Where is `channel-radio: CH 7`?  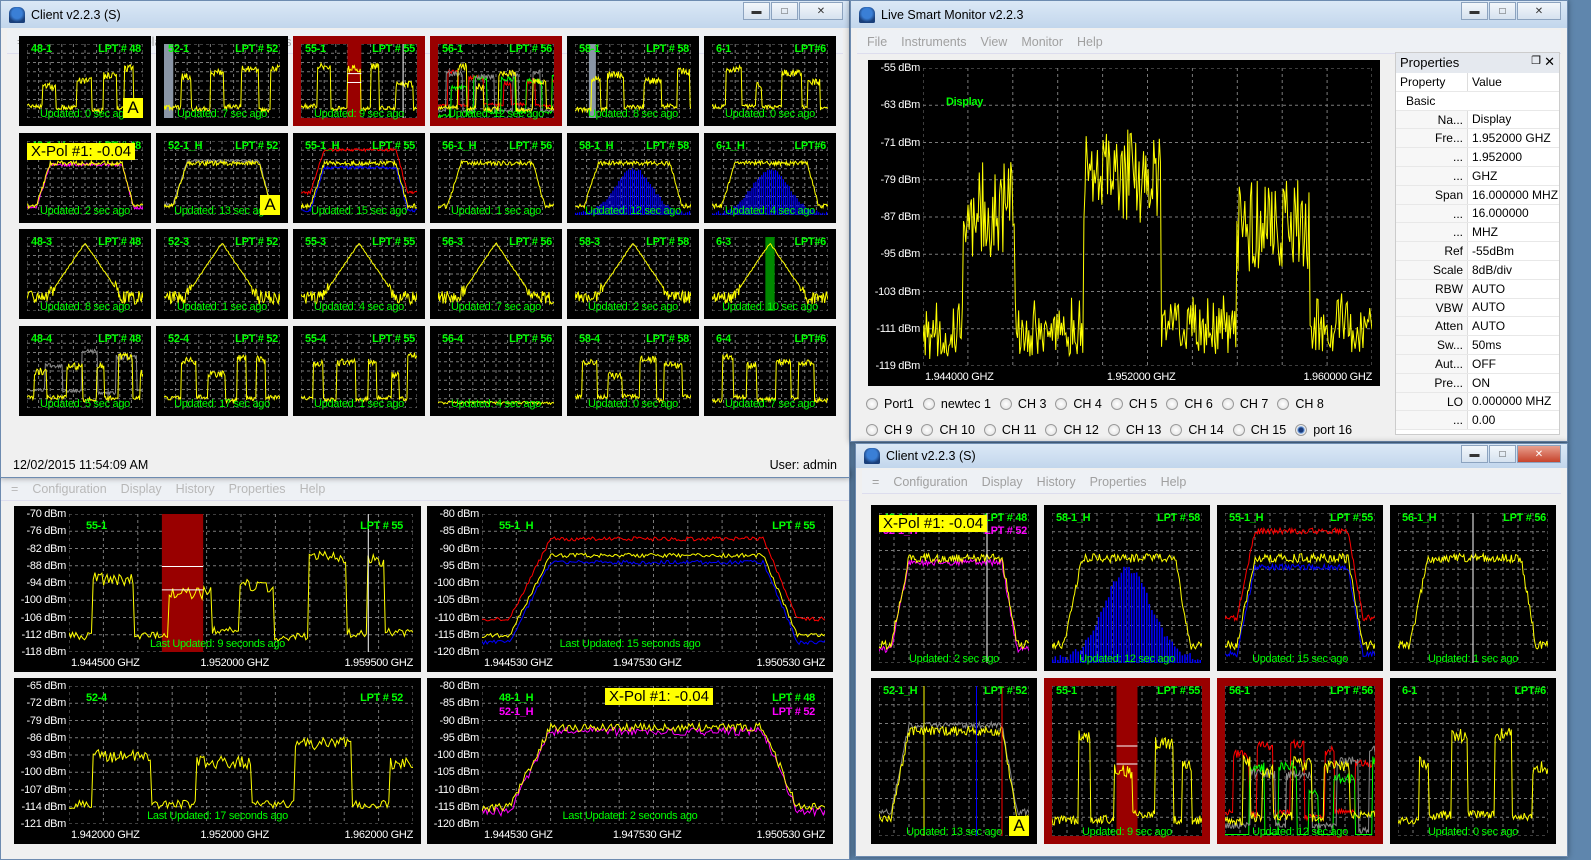
channel-radio: CH 7 is located at coordinates (1244, 404).